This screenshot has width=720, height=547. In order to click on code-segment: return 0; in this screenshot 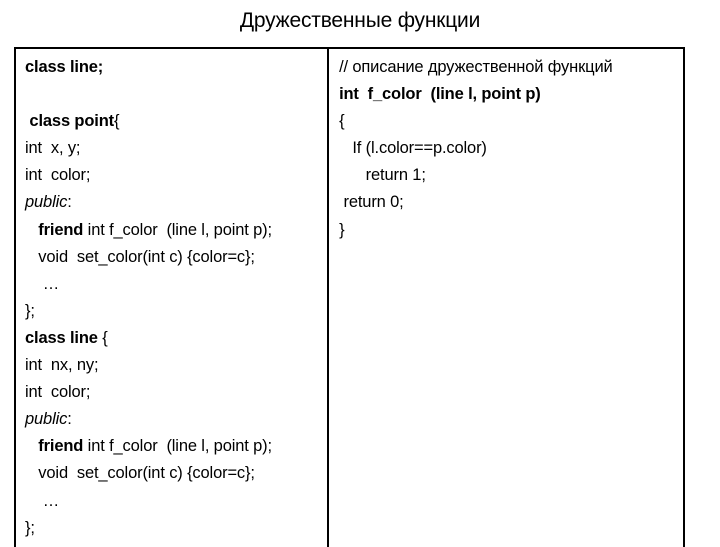, I will do `click(371, 202)`.